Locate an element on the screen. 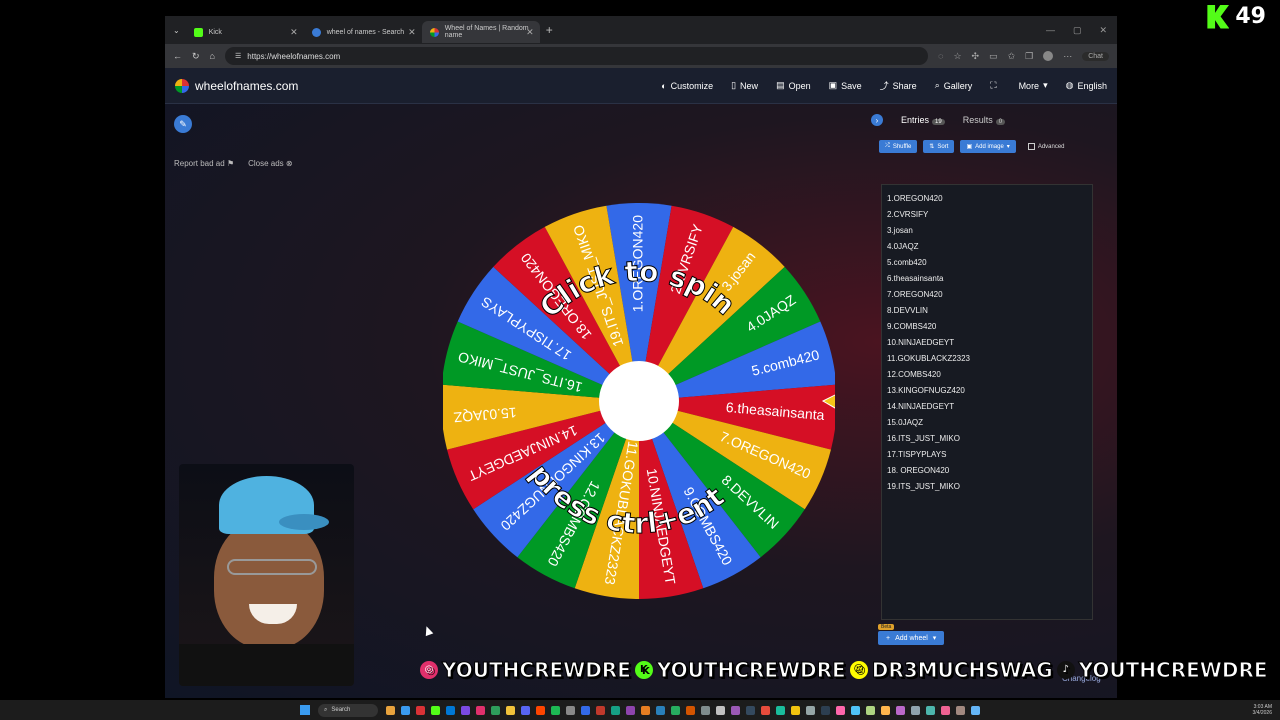 Image resolution: width=1280 pixels, height=720 pixels. kick-logo-icon is located at coordinates (1218, 16).